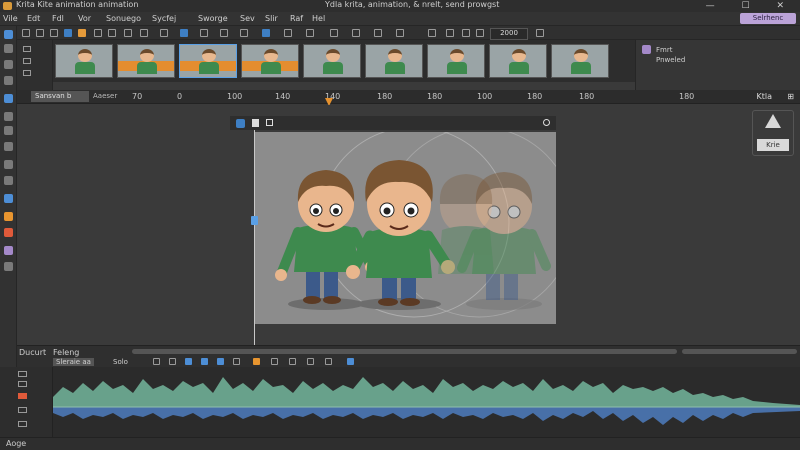 The width and height of the screenshot is (800, 450). Describe the element at coordinates (266, 33) in the screenshot. I see `blend-mode-icon` at that location.